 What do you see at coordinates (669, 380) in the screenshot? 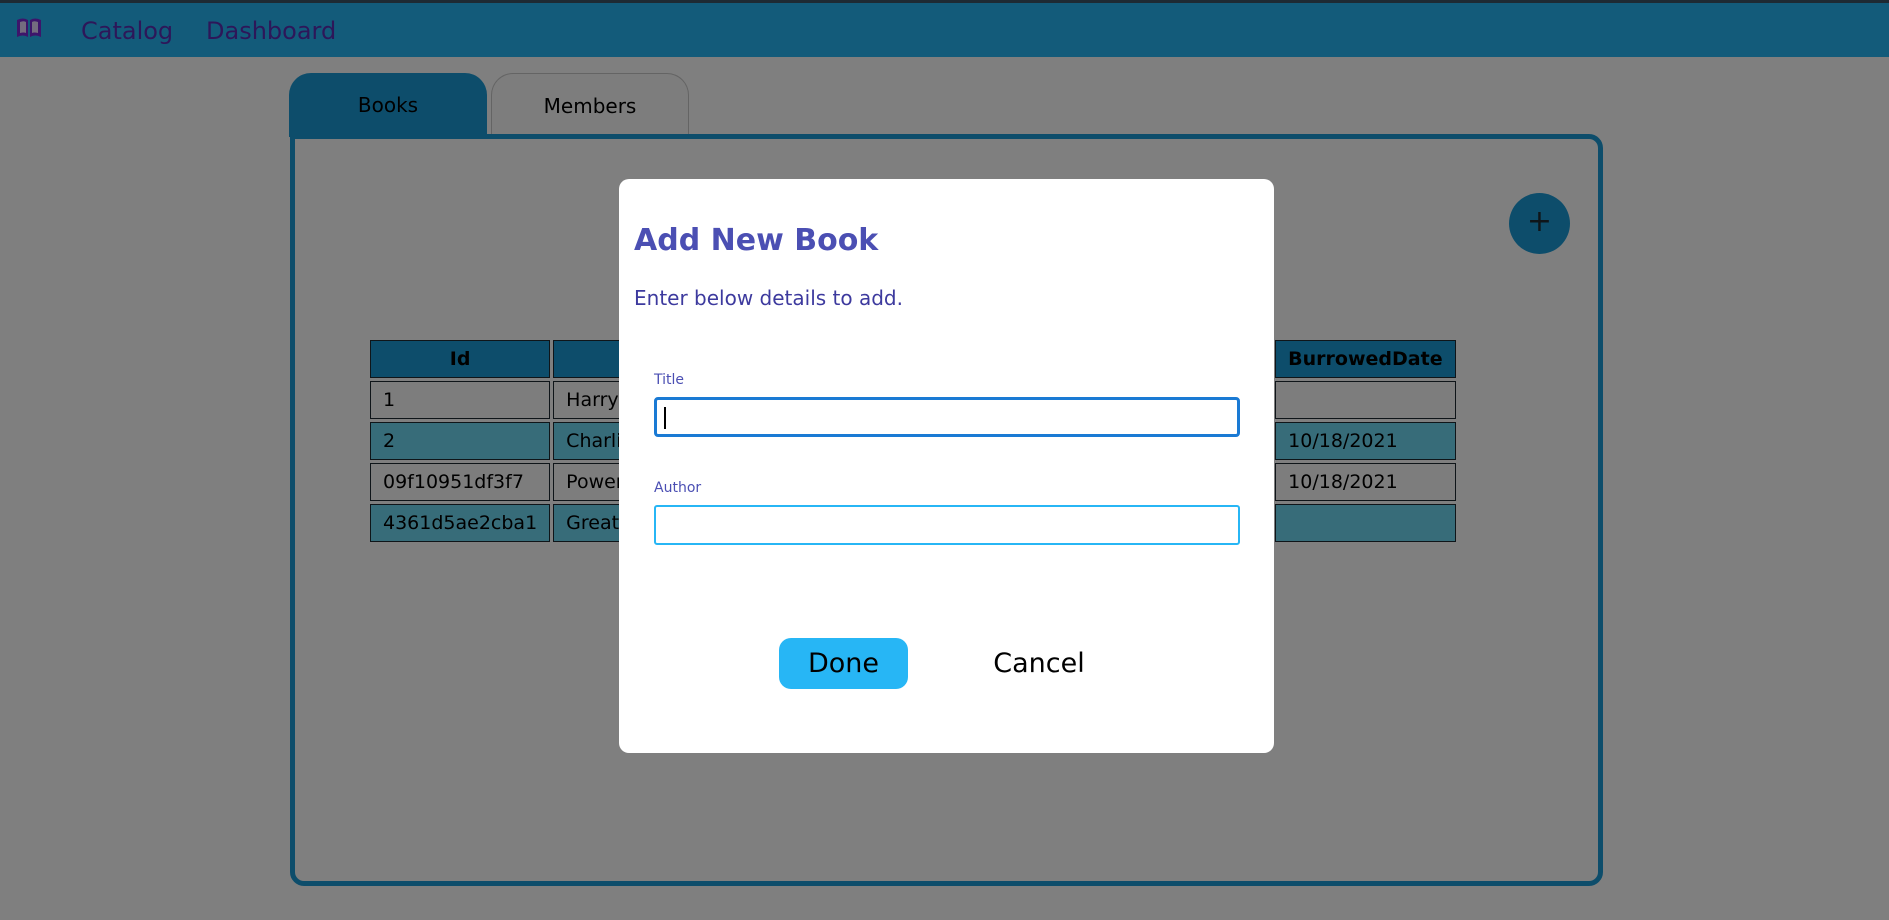
I see `title-label: Title` at bounding box center [669, 380].